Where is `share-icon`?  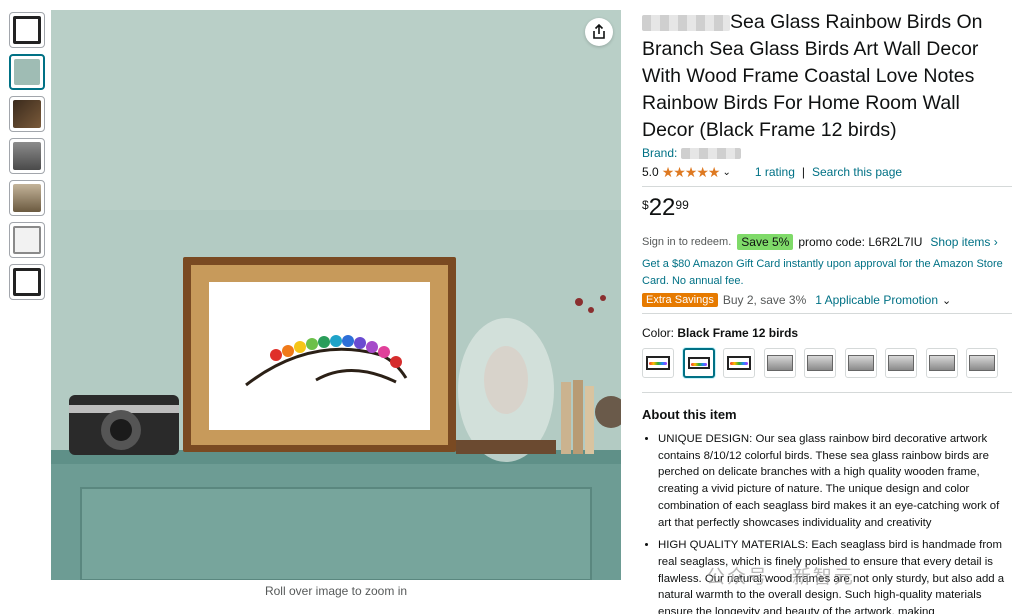 share-icon is located at coordinates (599, 31).